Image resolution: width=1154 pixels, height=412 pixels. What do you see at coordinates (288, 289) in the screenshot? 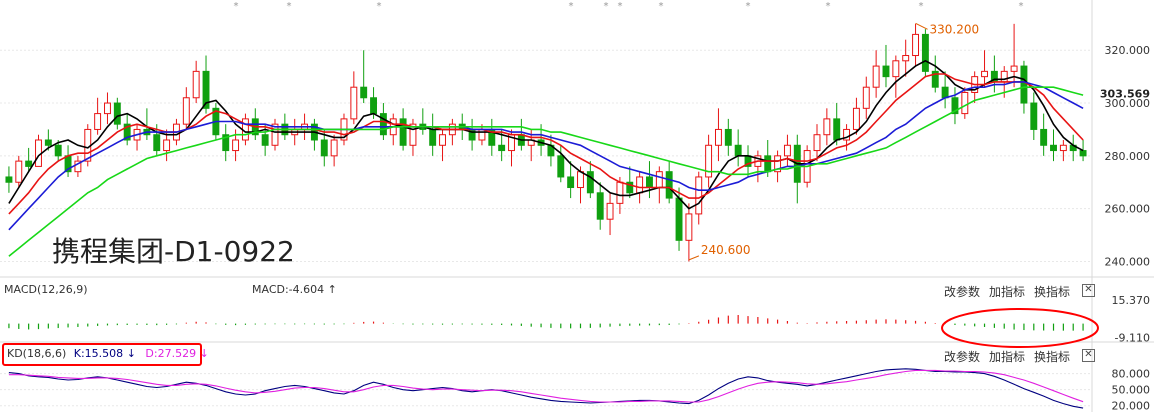
I see `macd-value: MACD:-4.604` at bounding box center [288, 289].